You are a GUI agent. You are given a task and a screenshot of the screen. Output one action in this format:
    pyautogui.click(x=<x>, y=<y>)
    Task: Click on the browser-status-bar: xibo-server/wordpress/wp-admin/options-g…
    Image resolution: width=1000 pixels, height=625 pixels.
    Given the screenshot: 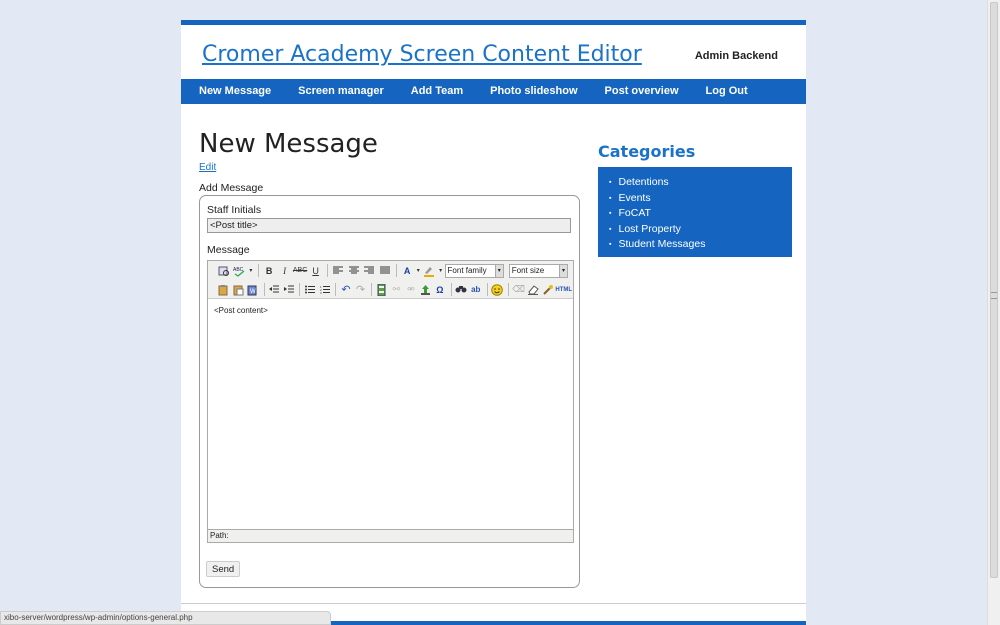 What is the action you would take?
    pyautogui.click(x=165, y=618)
    